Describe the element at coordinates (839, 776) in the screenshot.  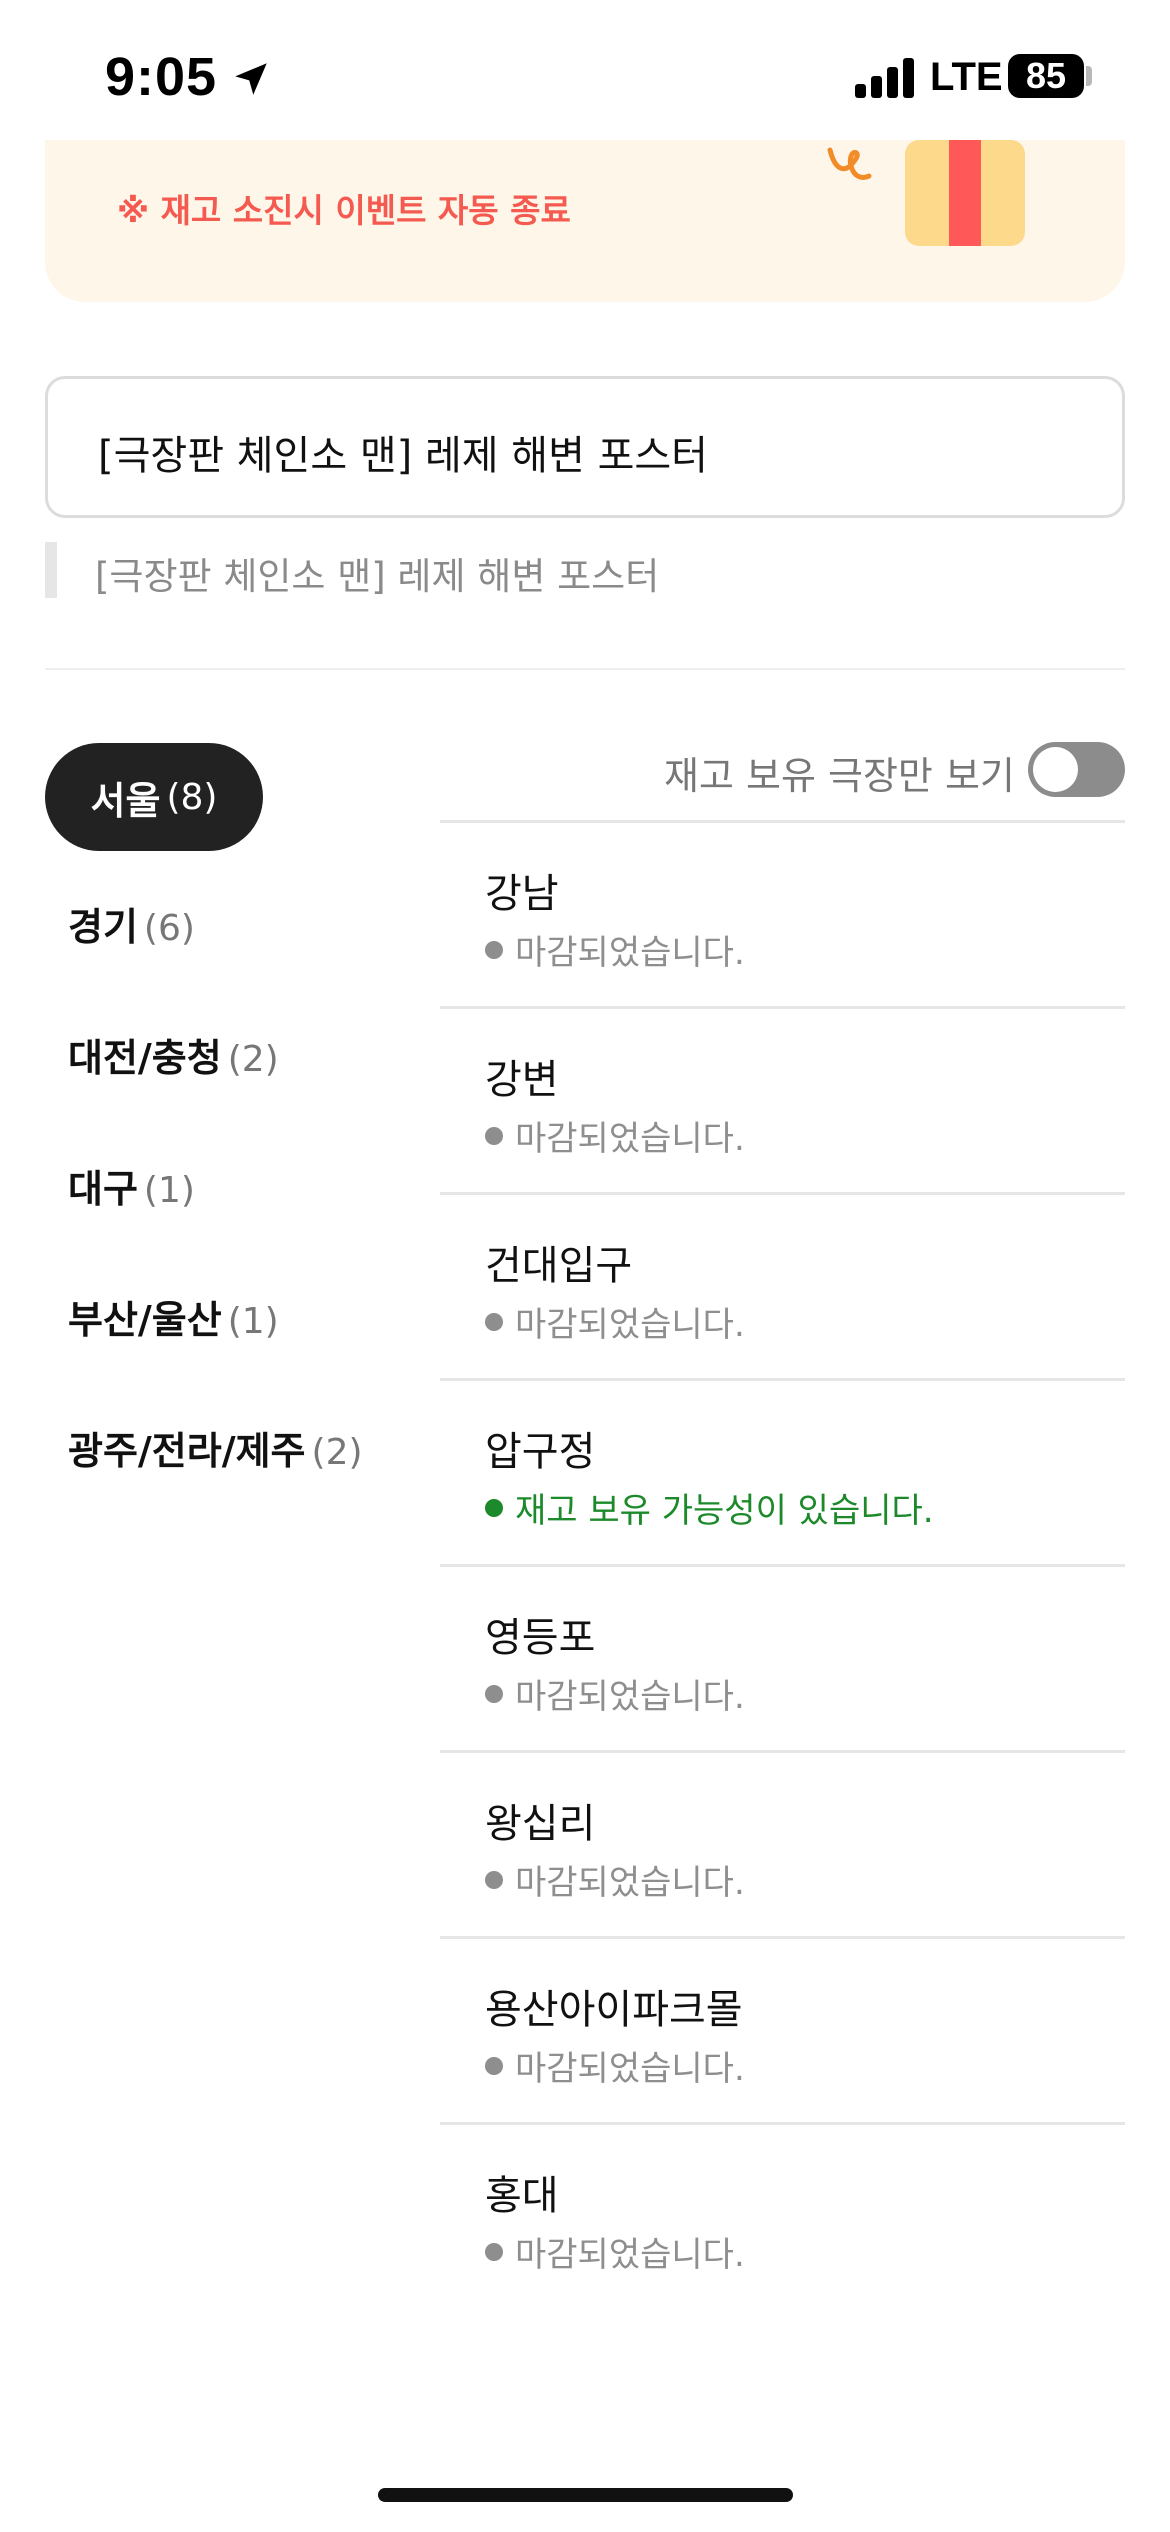
I see `stock-only-label: 재고 보유 극장만 보기` at that location.